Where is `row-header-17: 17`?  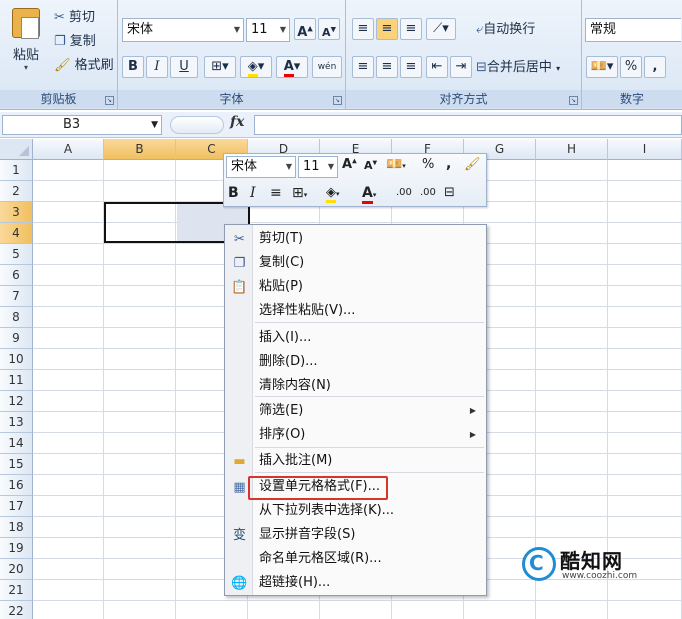
row-header-17: 17 is located at coordinates (16, 506).